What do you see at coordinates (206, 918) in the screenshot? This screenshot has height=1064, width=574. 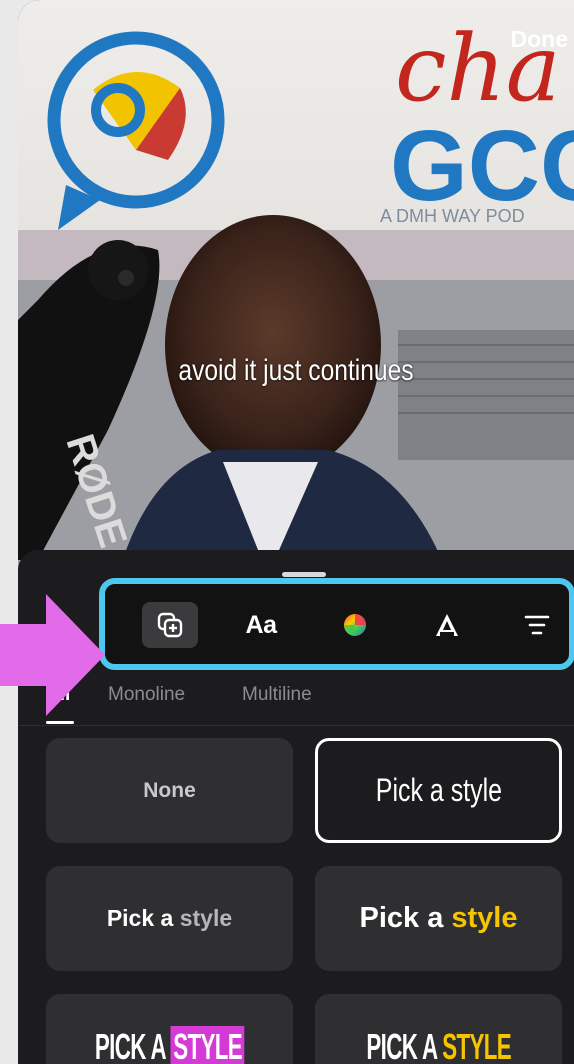 I see `style-mixed-second: style` at bounding box center [206, 918].